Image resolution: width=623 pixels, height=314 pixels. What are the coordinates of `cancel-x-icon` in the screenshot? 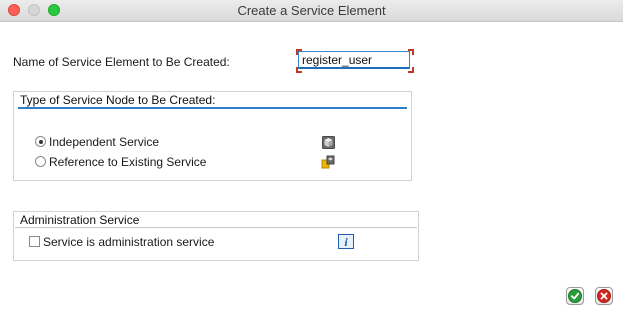 It's located at (604, 296).